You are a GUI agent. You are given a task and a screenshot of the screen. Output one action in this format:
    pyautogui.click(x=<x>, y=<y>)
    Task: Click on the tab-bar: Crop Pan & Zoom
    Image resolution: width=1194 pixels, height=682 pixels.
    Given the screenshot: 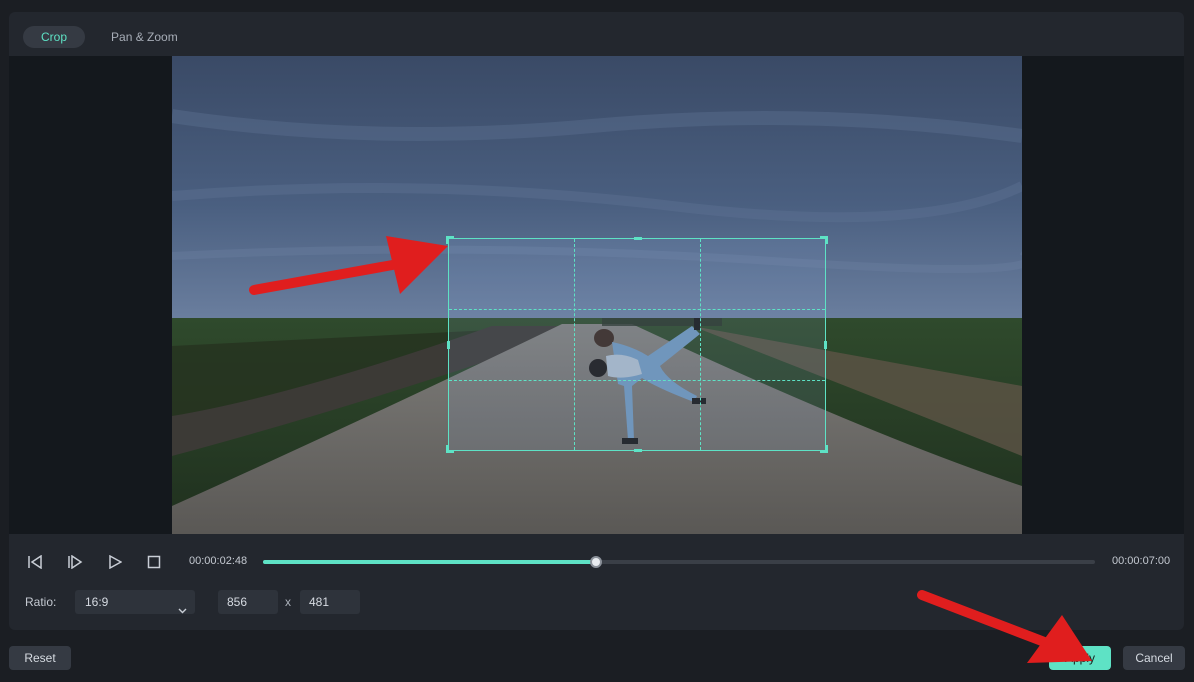 What is the action you would take?
    pyautogui.click(x=109, y=37)
    